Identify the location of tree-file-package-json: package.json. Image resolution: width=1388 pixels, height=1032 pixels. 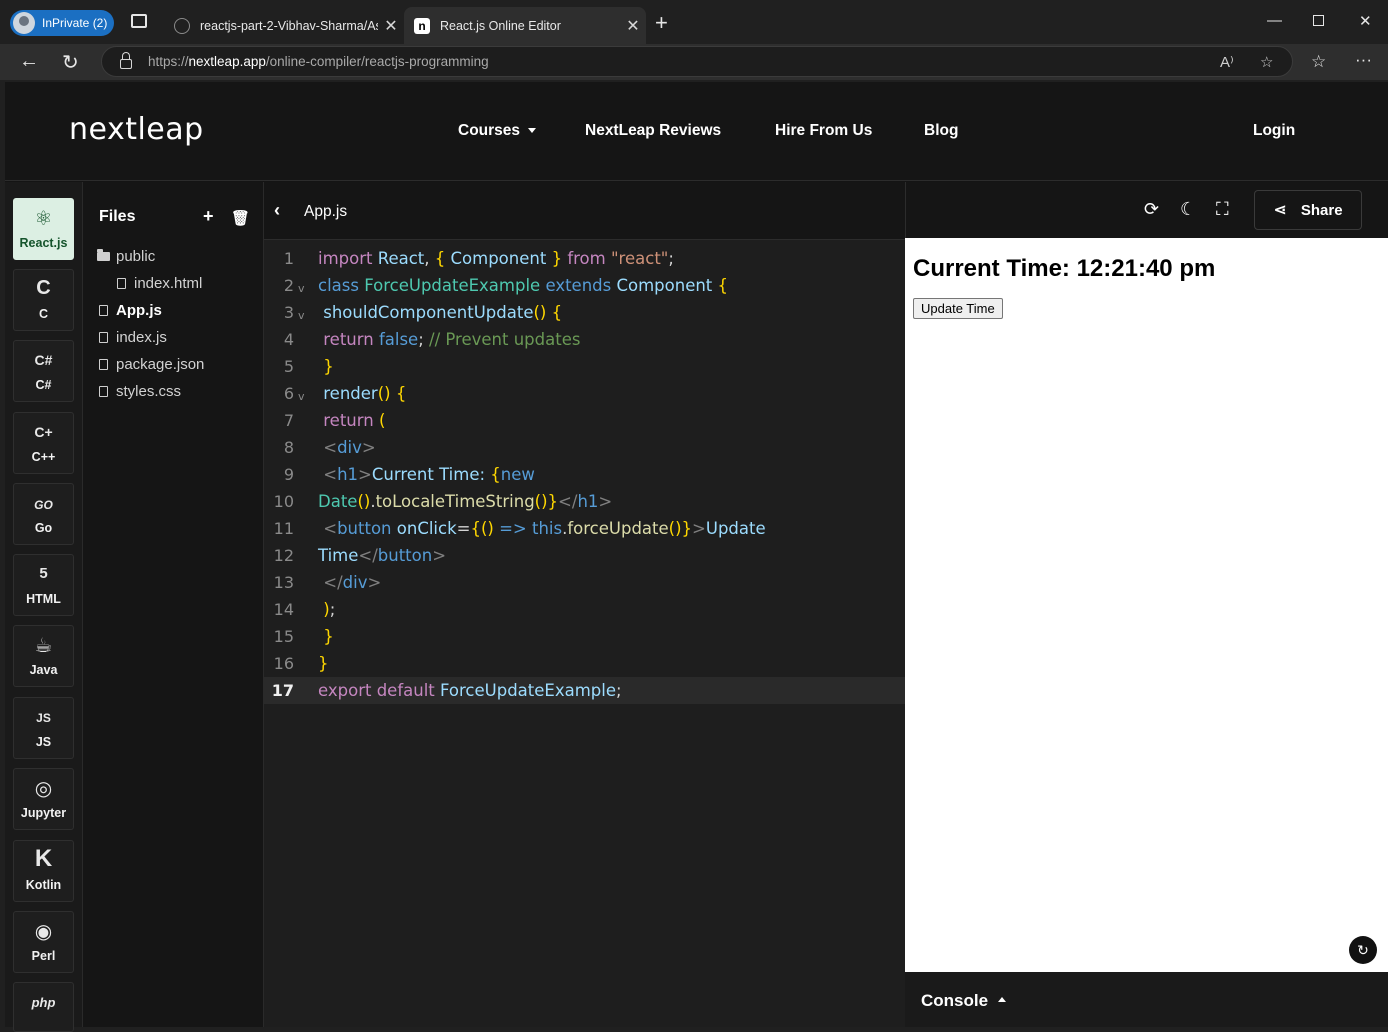
(151, 364).